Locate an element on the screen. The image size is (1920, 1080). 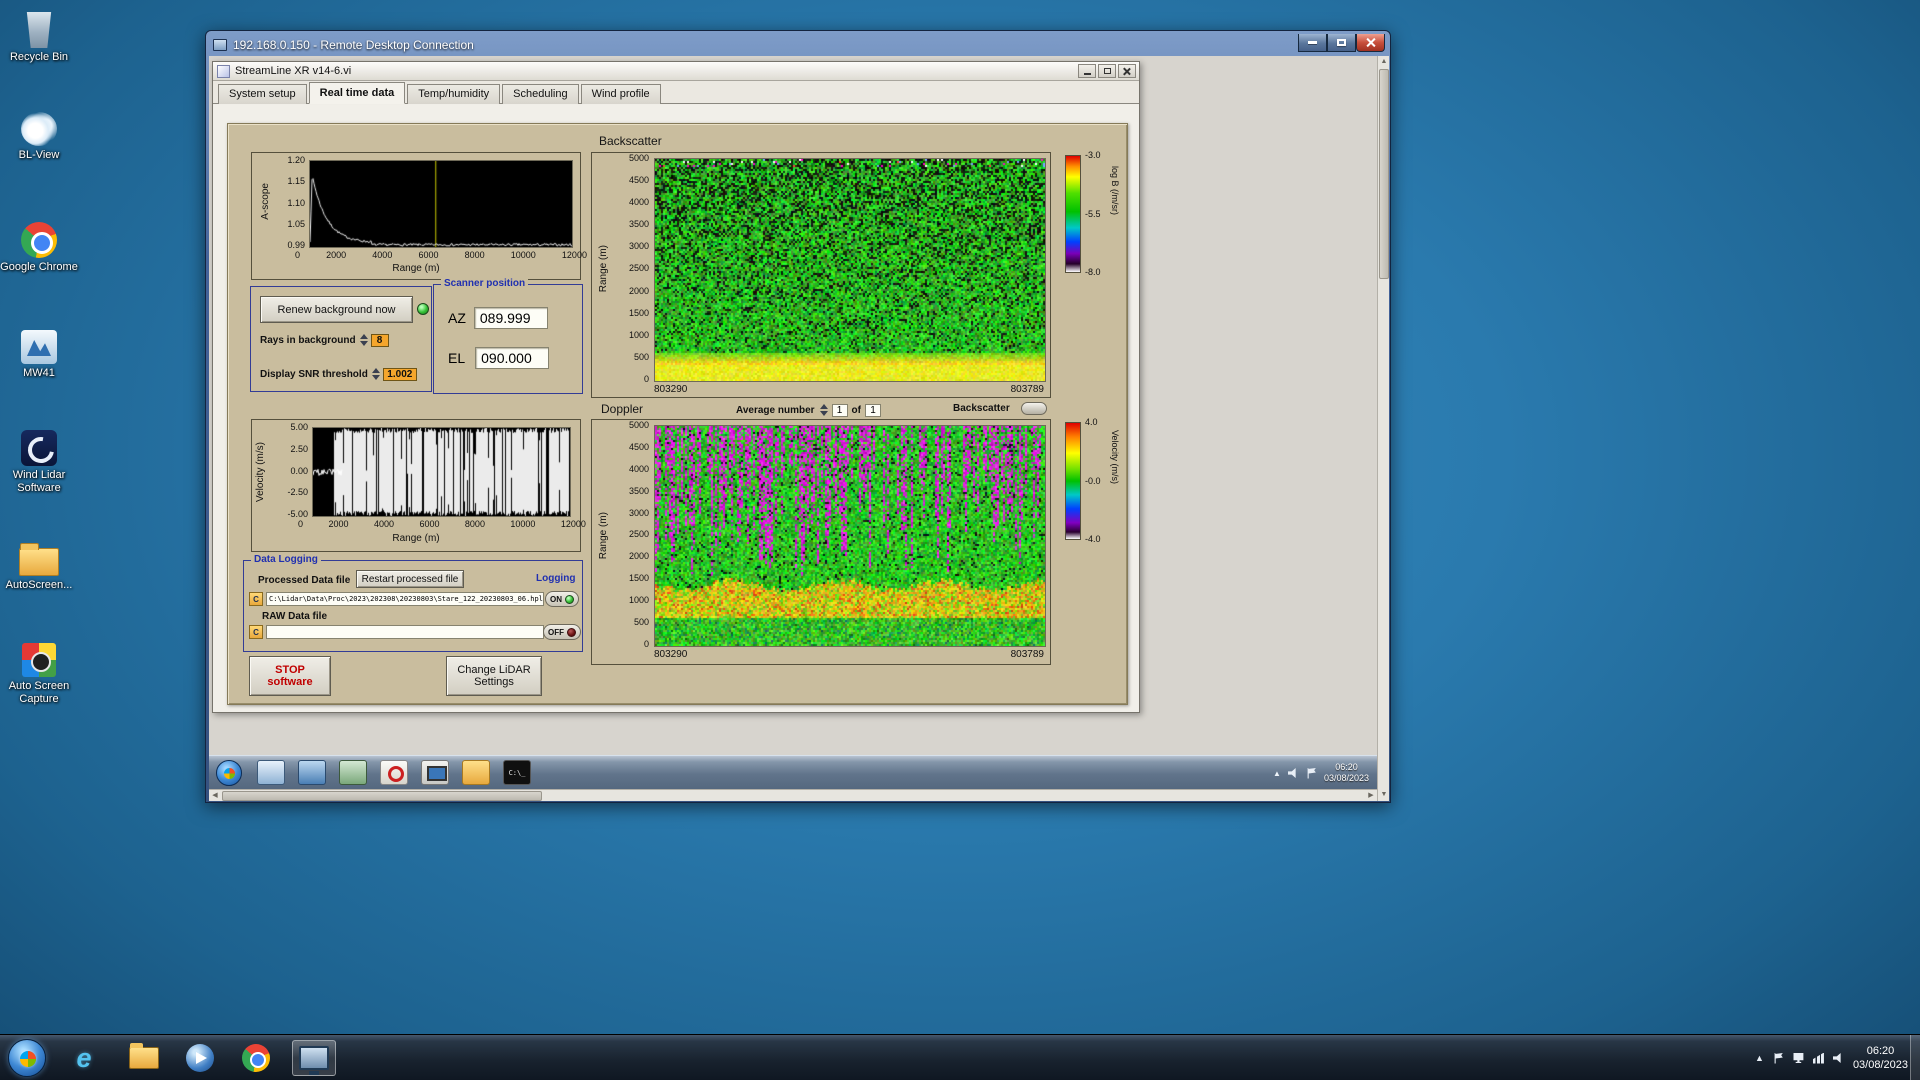
remote-taskbar-folder-icon is located at coordinates (476, 772).